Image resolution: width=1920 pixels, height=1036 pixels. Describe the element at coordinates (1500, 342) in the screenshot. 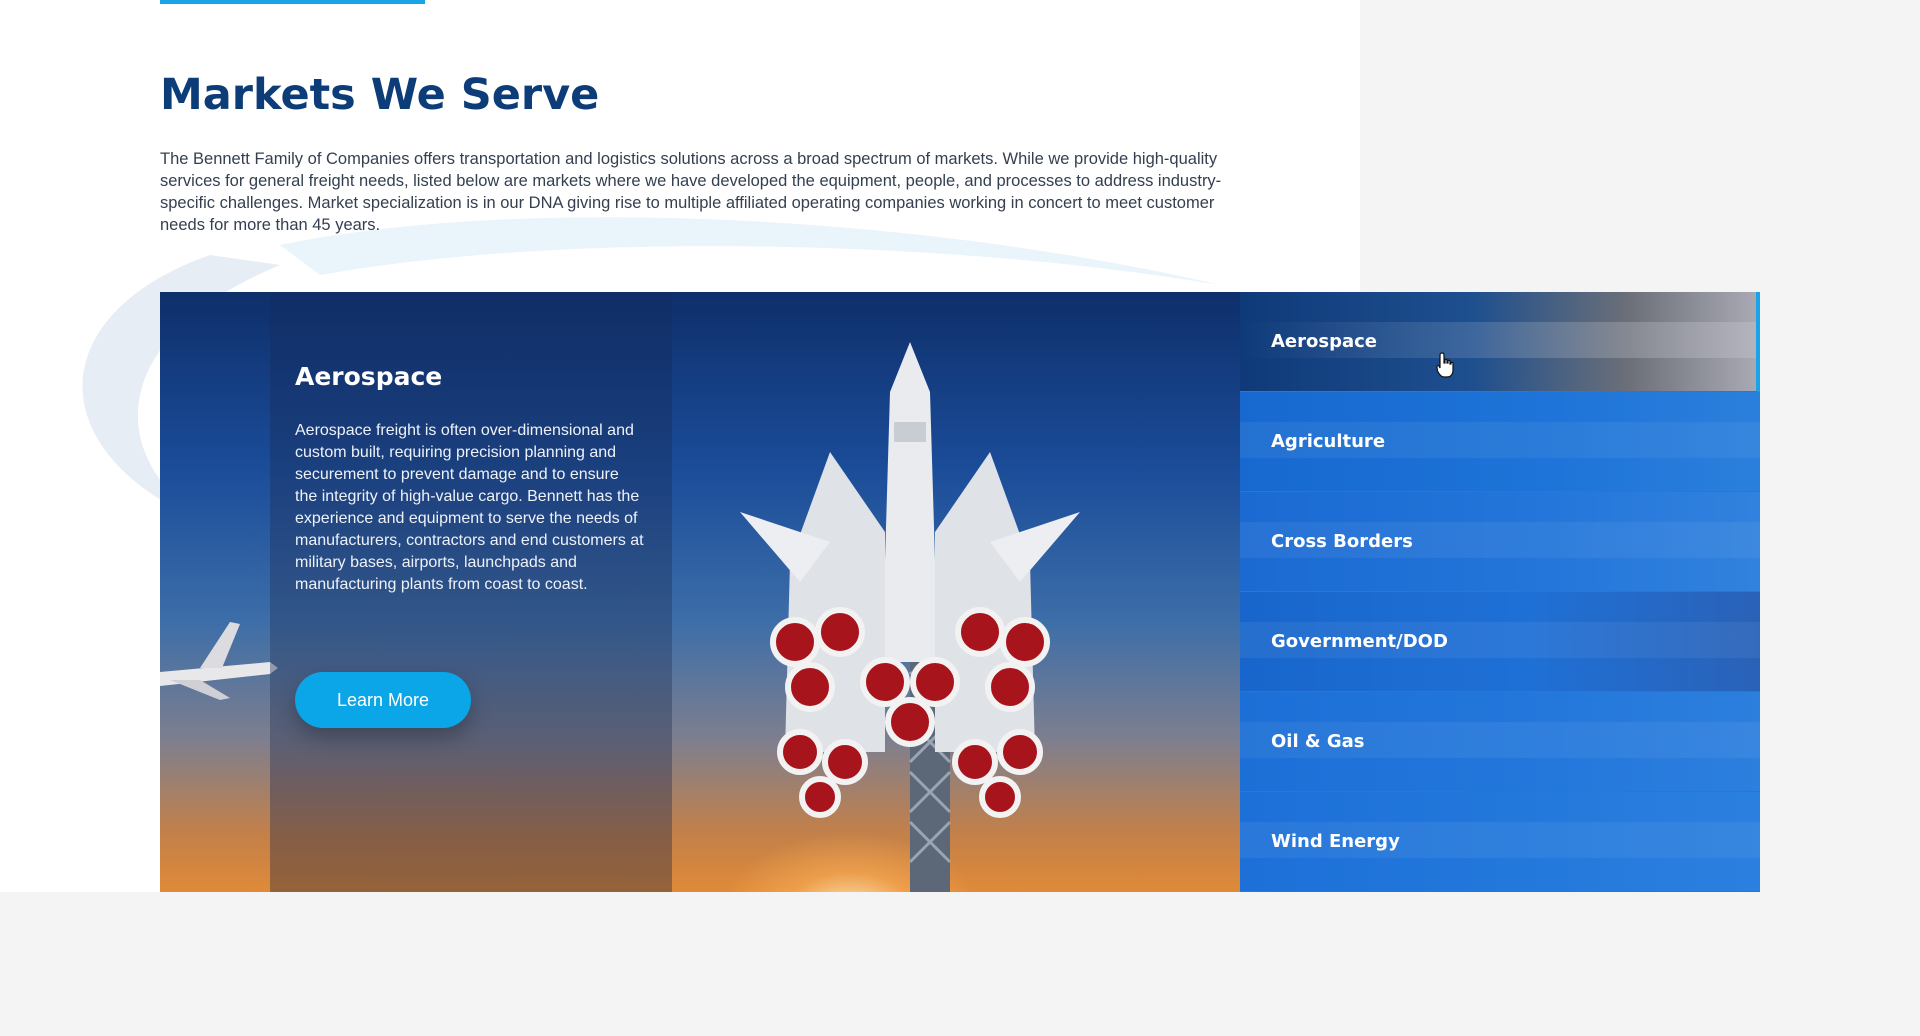

I see `market-item-aerospace: Aerospace` at that location.